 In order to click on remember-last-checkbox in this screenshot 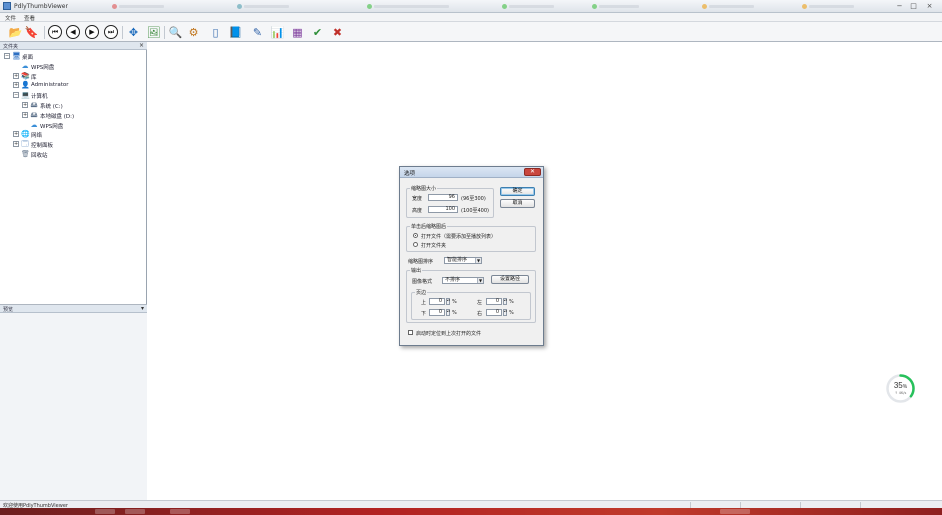, I will do `click(410, 332)`.